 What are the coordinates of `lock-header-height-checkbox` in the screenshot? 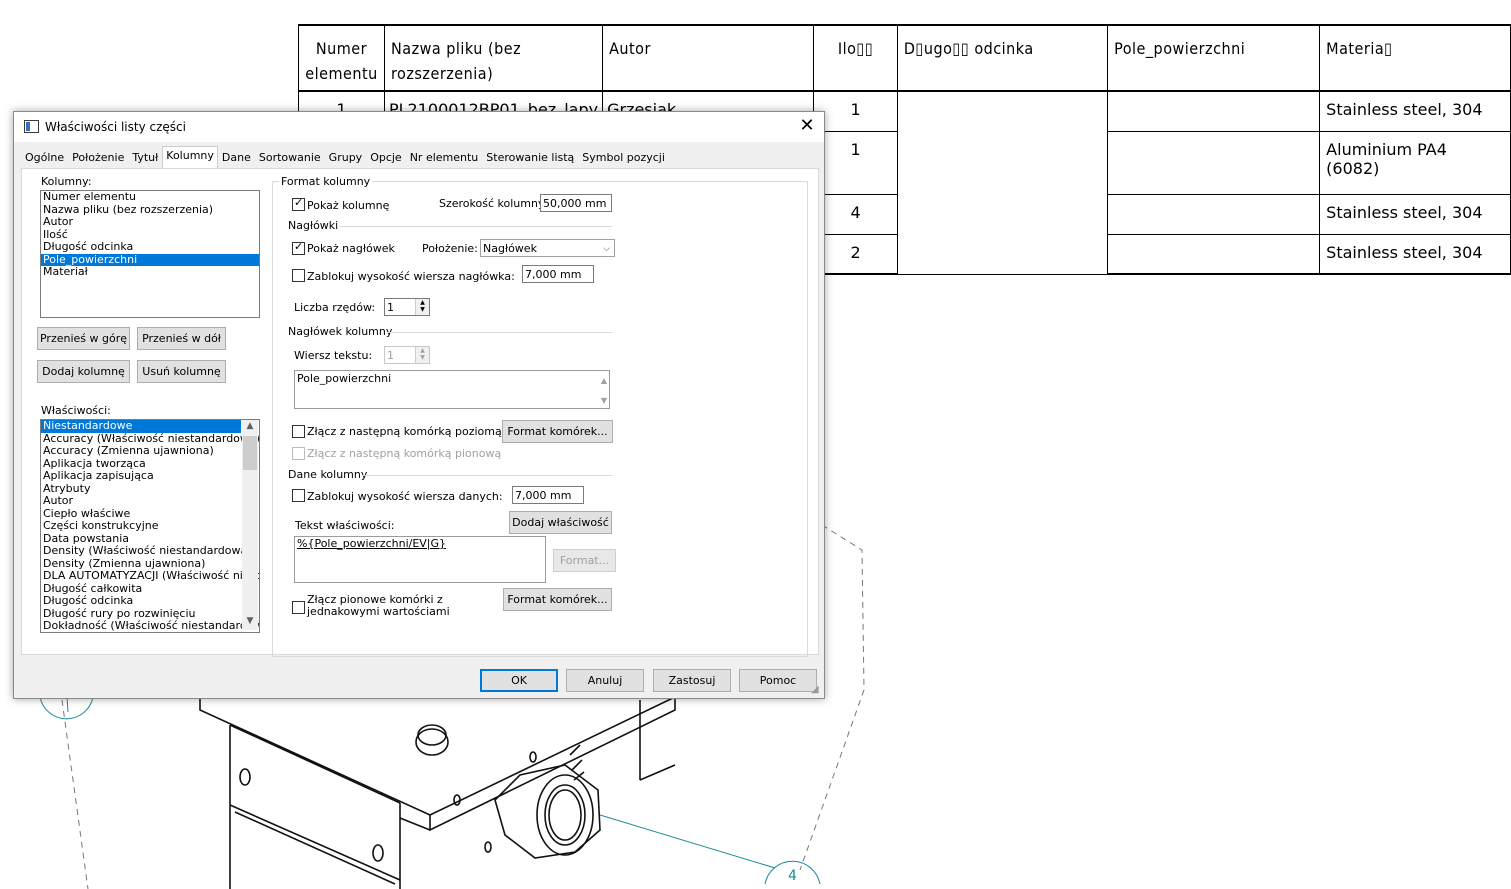 It's located at (298, 275).